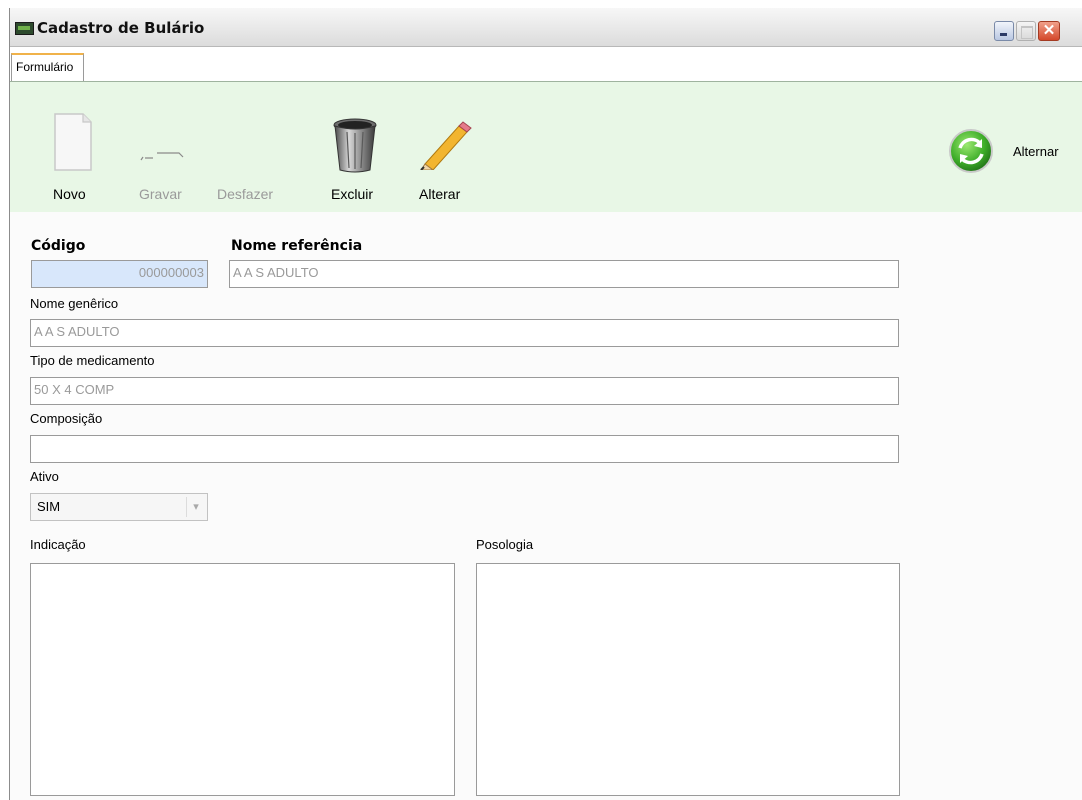  What do you see at coordinates (464, 449) in the screenshot?
I see `composicao-field` at bounding box center [464, 449].